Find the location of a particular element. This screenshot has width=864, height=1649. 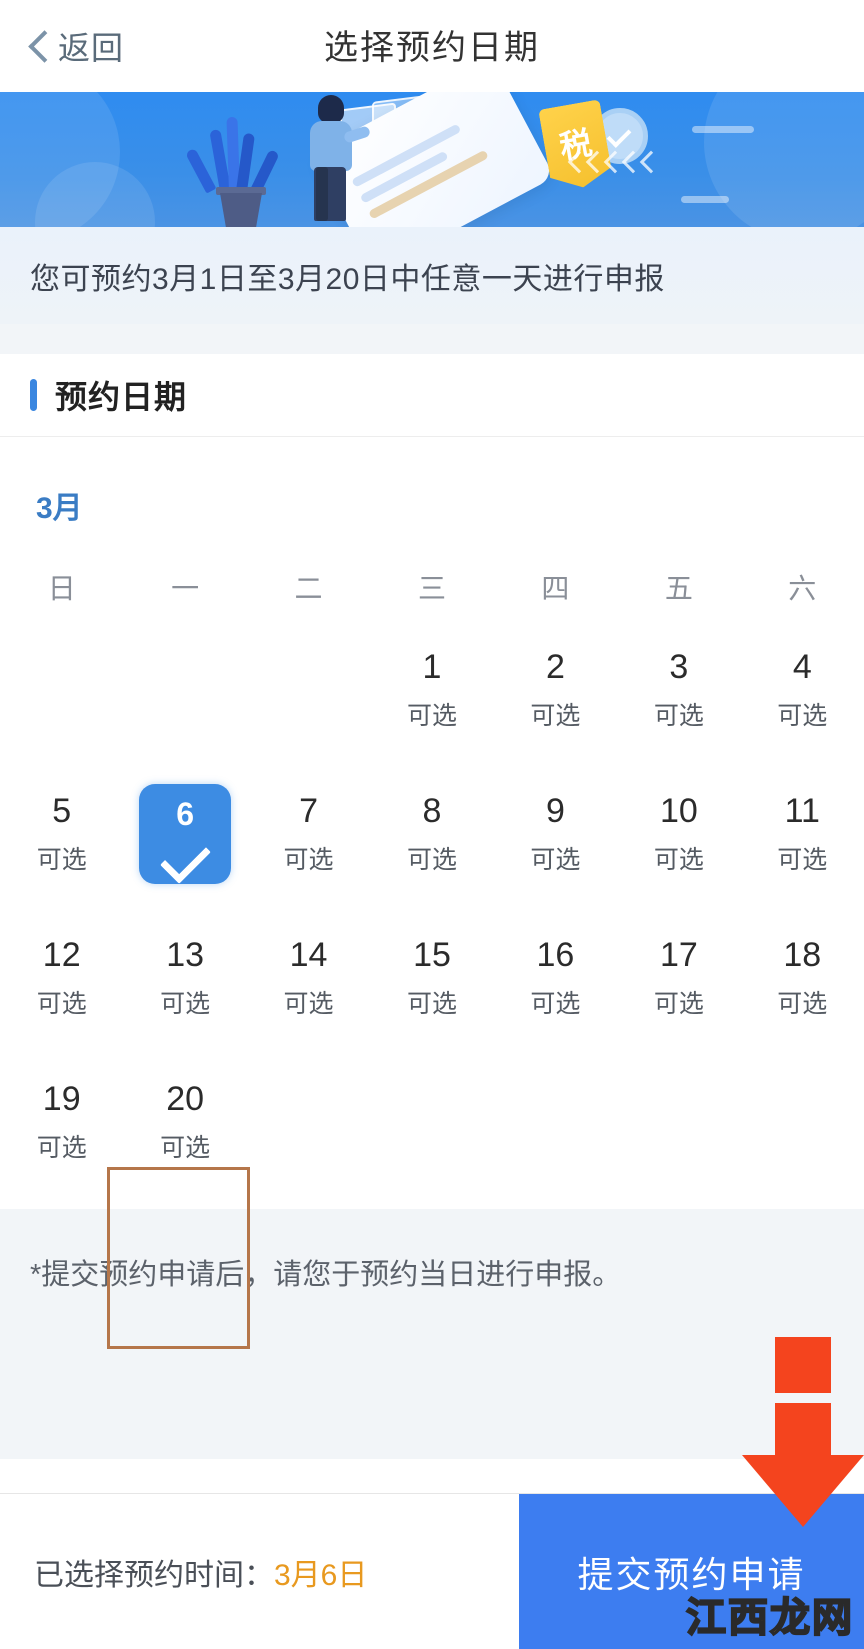

calendar-day: 1 可选 is located at coordinates (431, 690).